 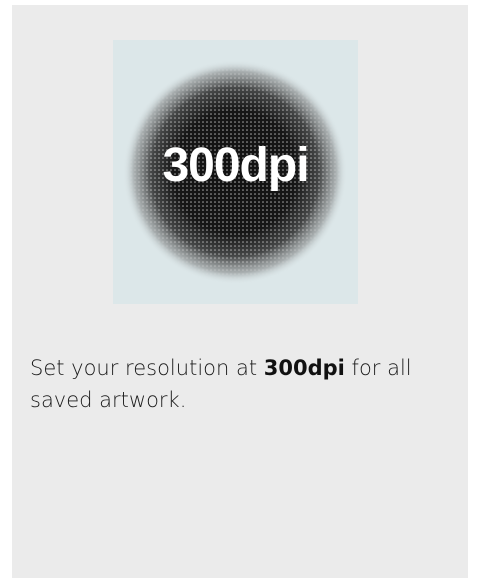 What do you see at coordinates (147, 368) in the screenshot?
I see `caption-text-before: Set your resolution at` at bounding box center [147, 368].